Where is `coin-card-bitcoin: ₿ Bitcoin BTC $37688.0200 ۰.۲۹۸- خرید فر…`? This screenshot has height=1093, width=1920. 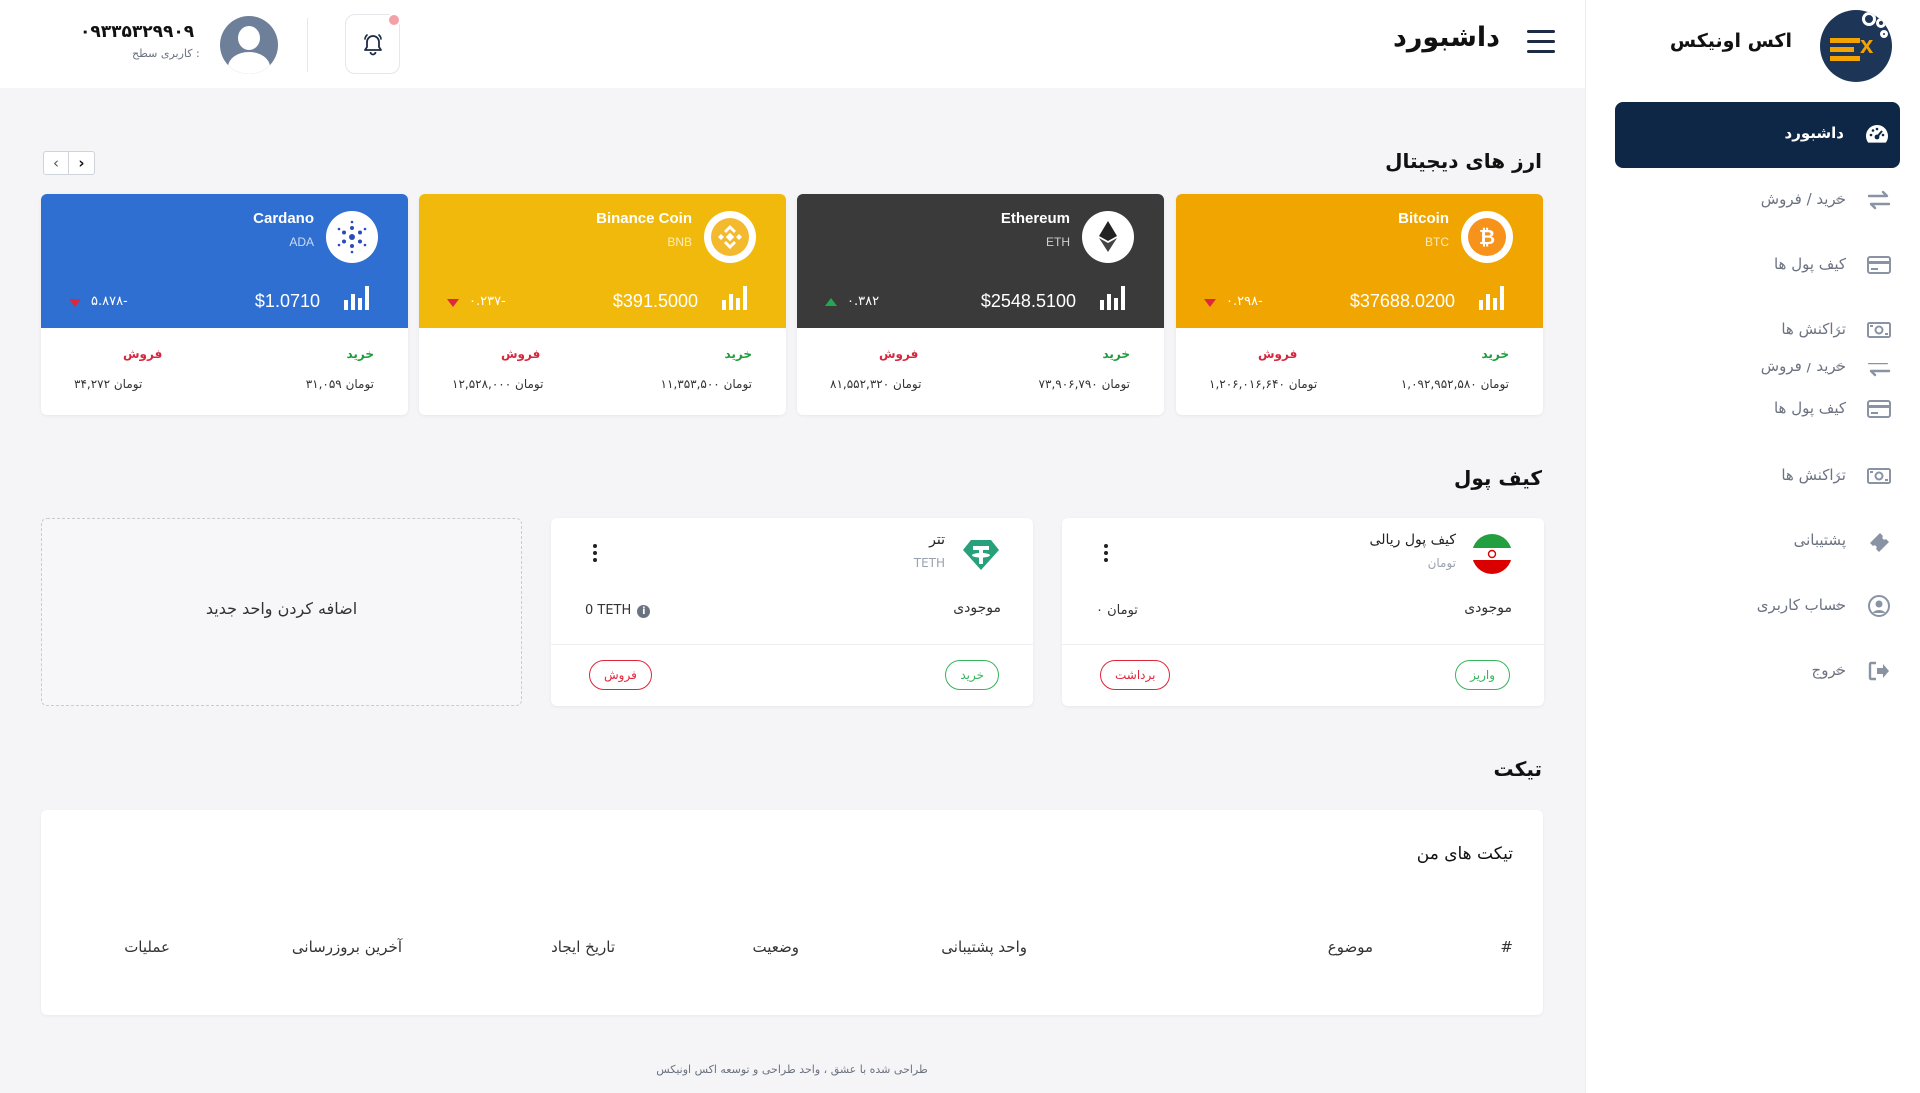 coin-card-bitcoin: ₿ Bitcoin BTC $37688.0200 ۰.۲۹۸- خرید فر… is located at coordinates (1359, 304).